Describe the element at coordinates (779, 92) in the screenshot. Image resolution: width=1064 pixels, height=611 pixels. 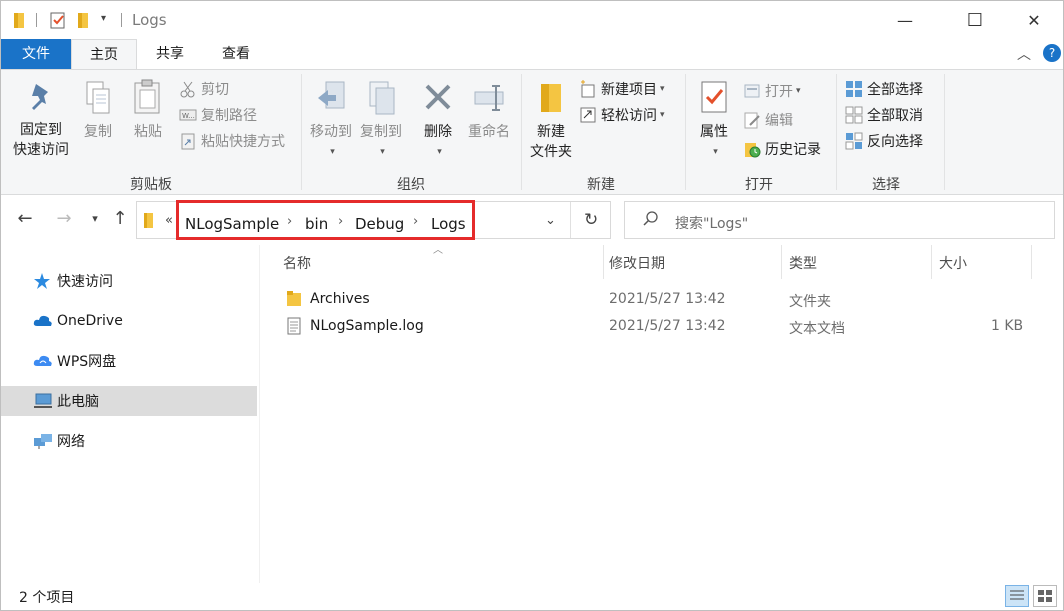
I see `open-label: 打开` at that location.